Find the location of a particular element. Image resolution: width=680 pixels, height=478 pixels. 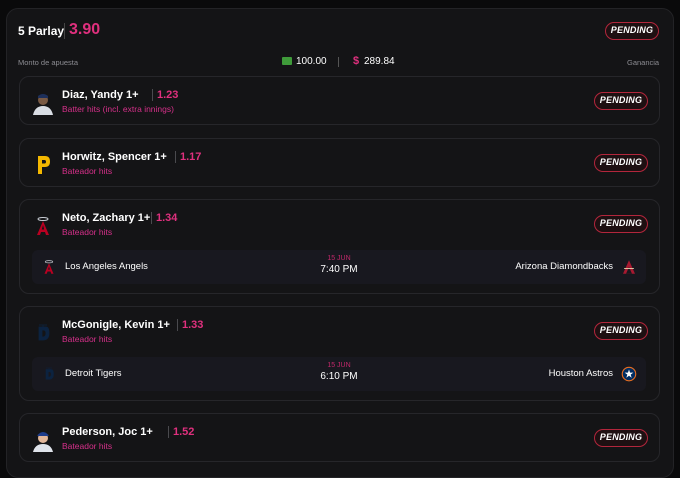

gain-label: Ganancia is located at coordinates (643, 62).